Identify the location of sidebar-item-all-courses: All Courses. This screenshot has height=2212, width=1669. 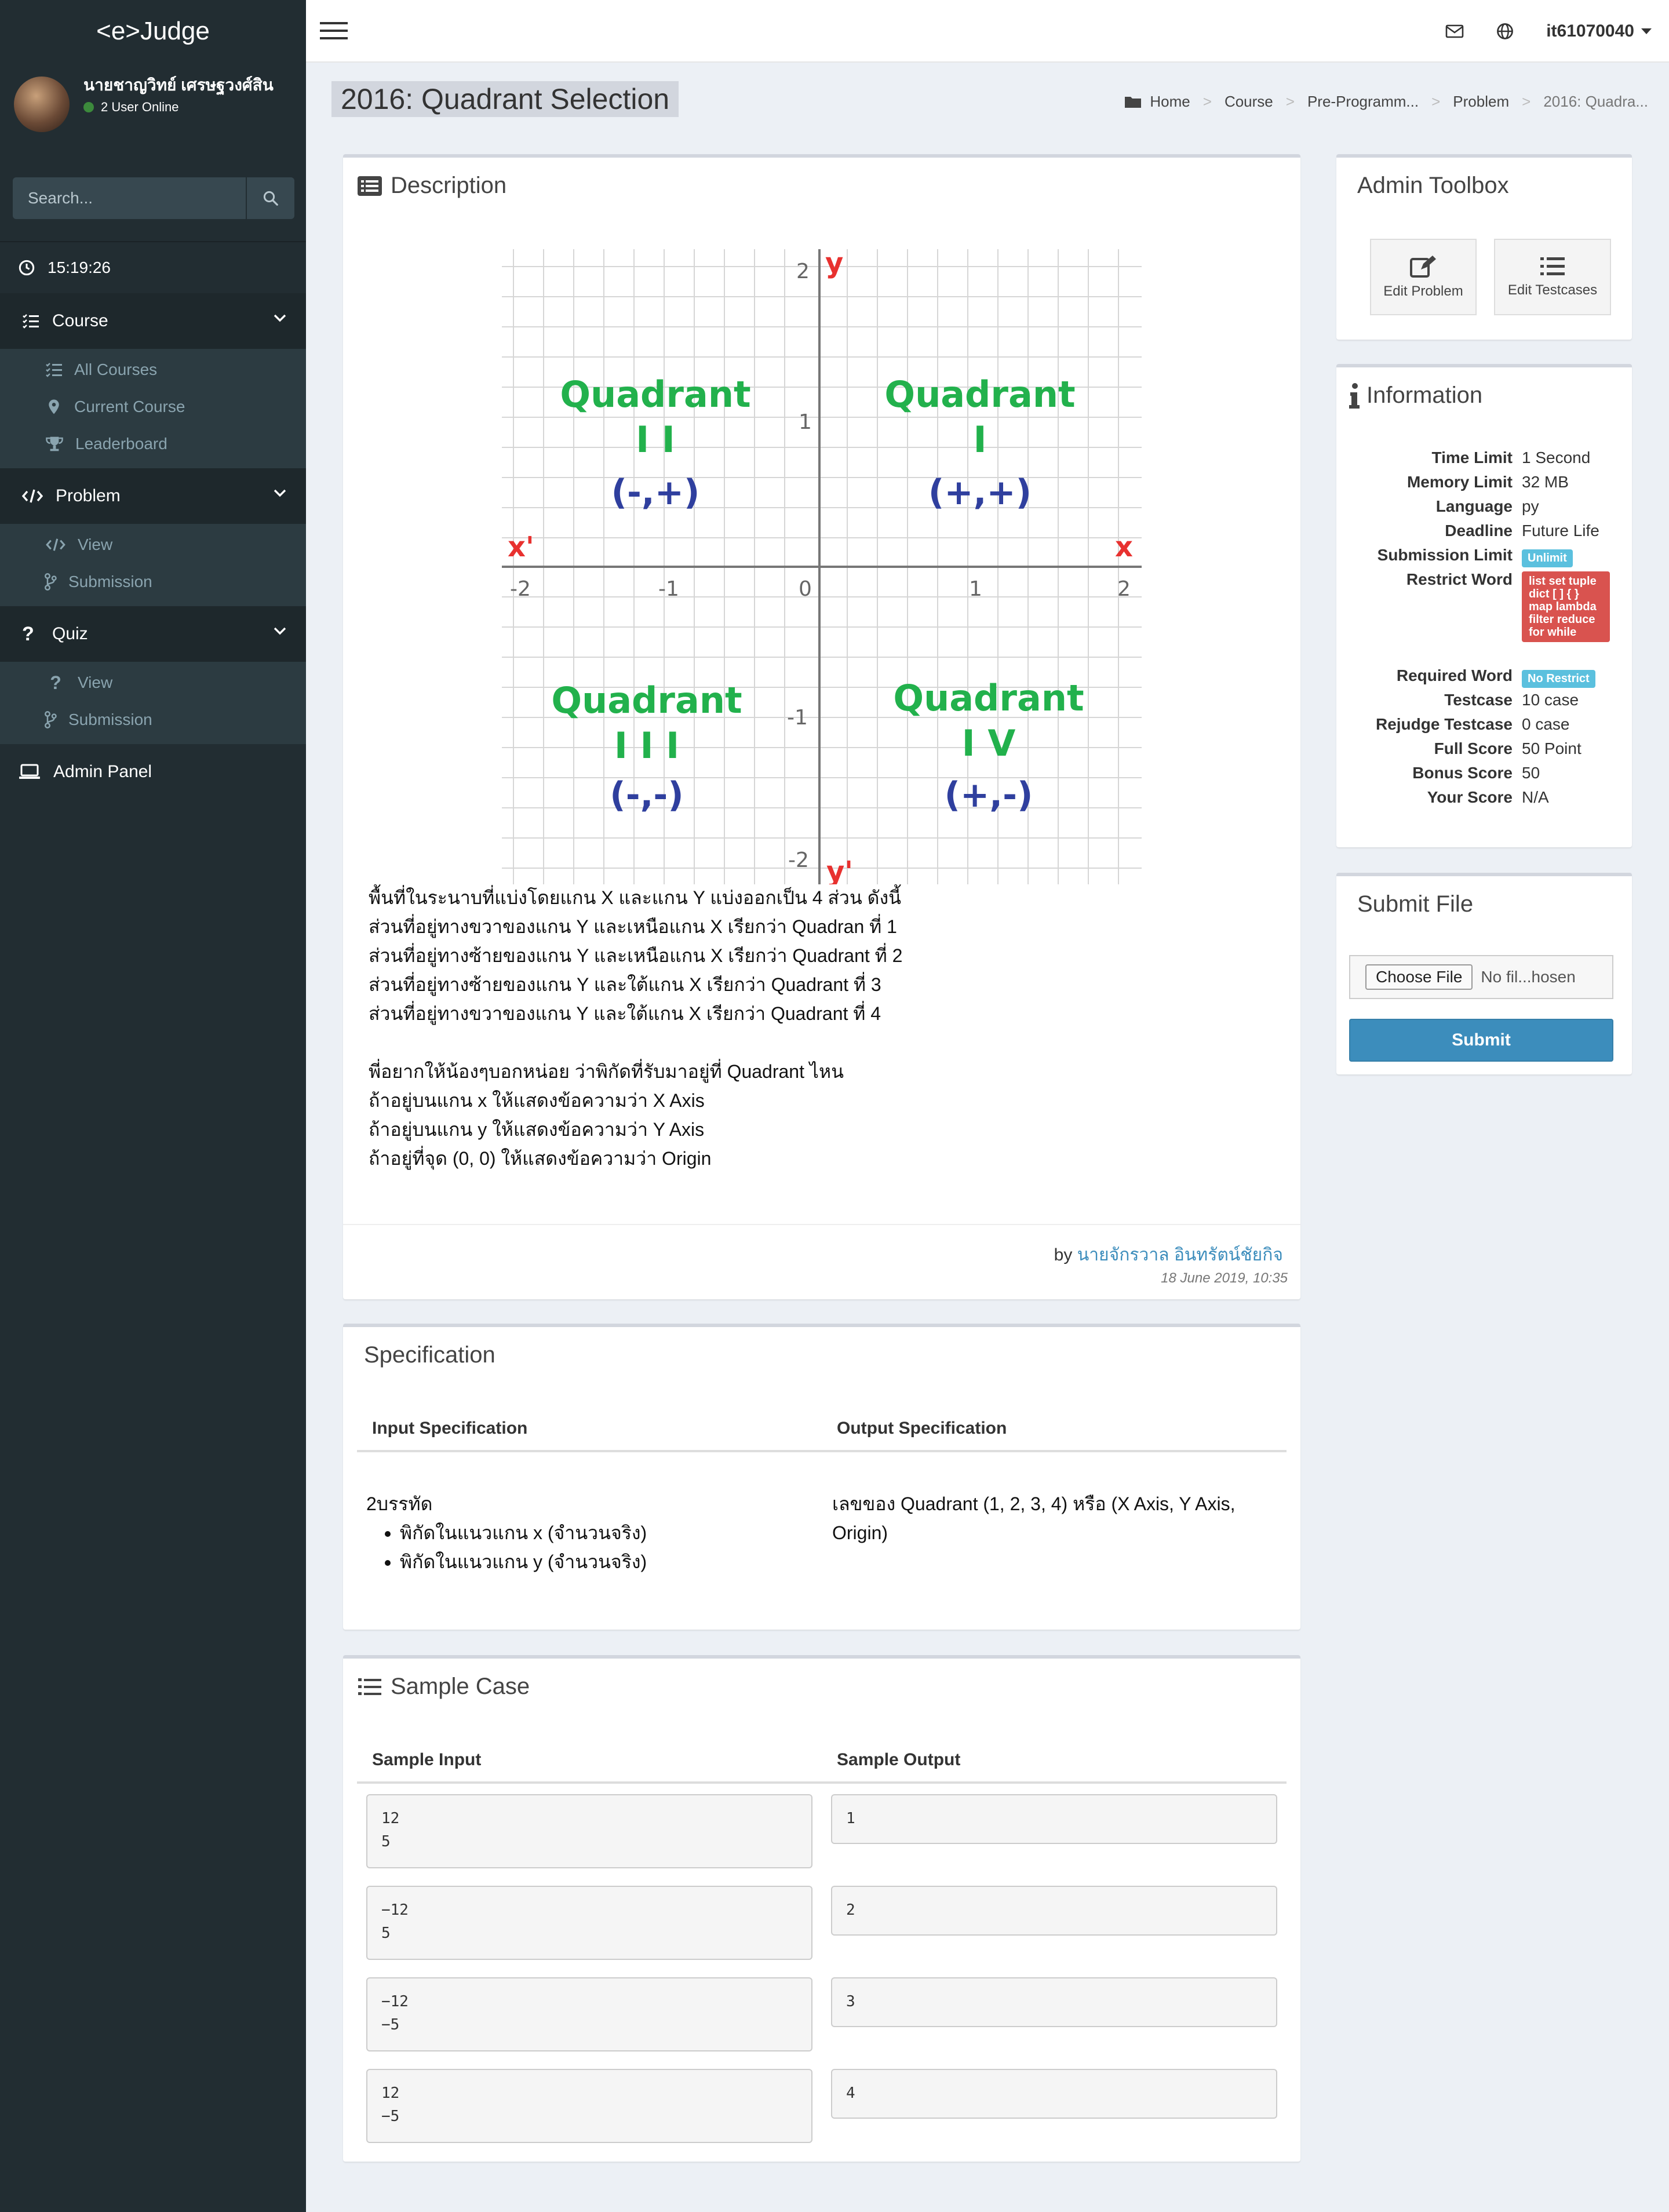
(153, 370).